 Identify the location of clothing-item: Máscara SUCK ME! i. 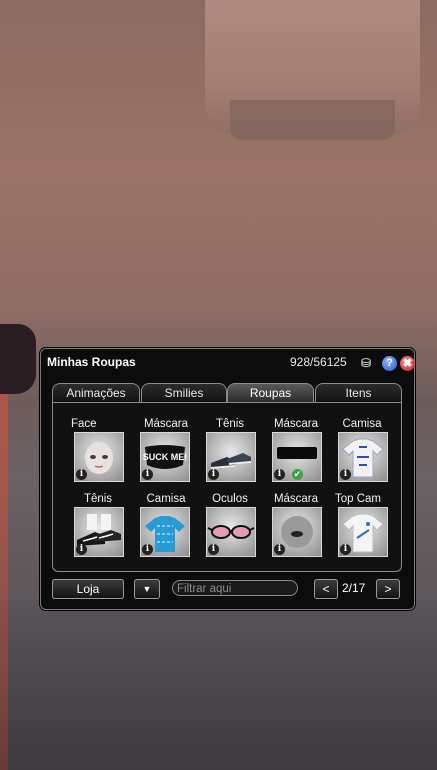
(164, 457).